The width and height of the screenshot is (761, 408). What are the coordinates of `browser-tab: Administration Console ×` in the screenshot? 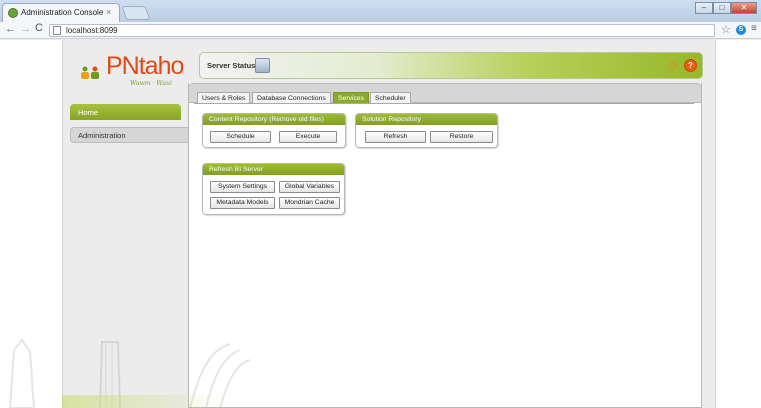 It's located at (61, 12).